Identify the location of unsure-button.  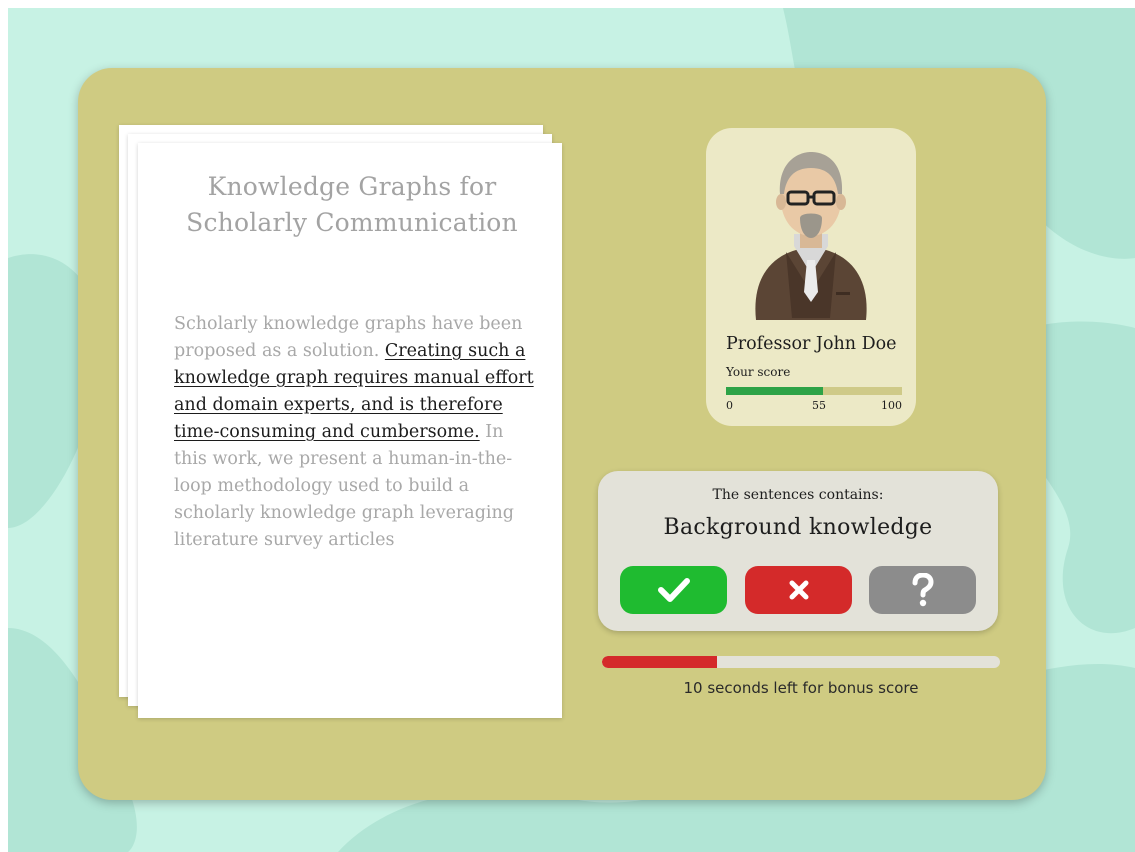
(922, 590).